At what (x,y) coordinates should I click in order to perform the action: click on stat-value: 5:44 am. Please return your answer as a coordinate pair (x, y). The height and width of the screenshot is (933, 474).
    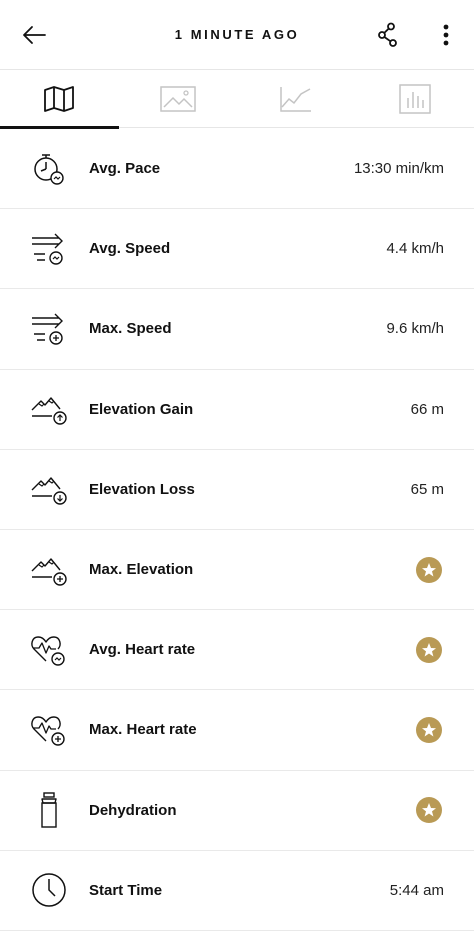
    Looking at the image, I should click on (416, 890).